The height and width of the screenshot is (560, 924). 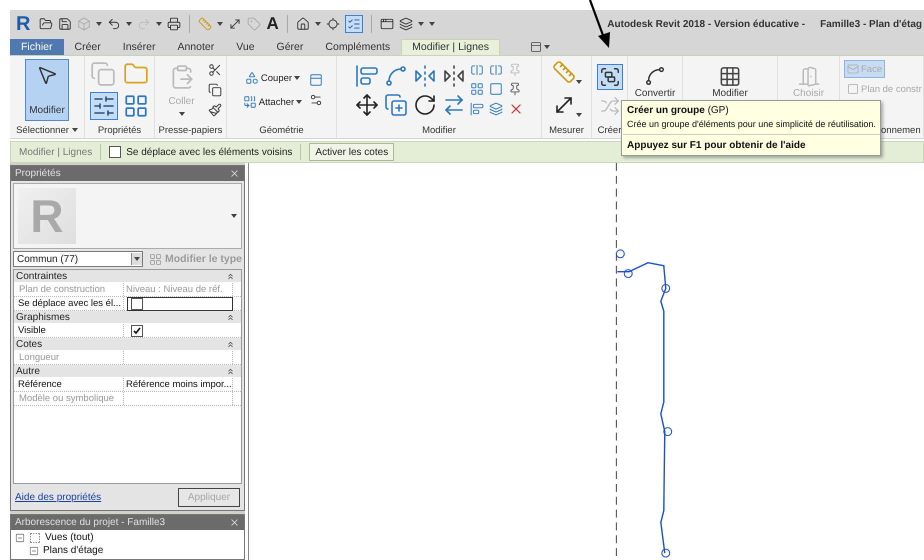 What do you see at coordinates (249, 102) in the screenshot?
I see `join-icon` at bounding box center [249, 102].